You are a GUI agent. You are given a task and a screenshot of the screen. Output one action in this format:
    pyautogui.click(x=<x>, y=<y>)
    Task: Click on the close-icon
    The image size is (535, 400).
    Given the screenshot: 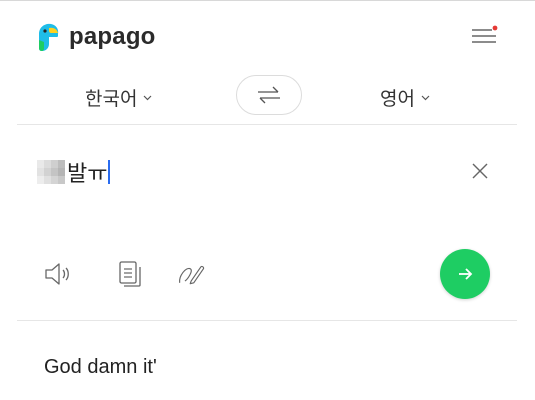 What is the action you would take?
    pyautogui.click(x=480, y=171)
    